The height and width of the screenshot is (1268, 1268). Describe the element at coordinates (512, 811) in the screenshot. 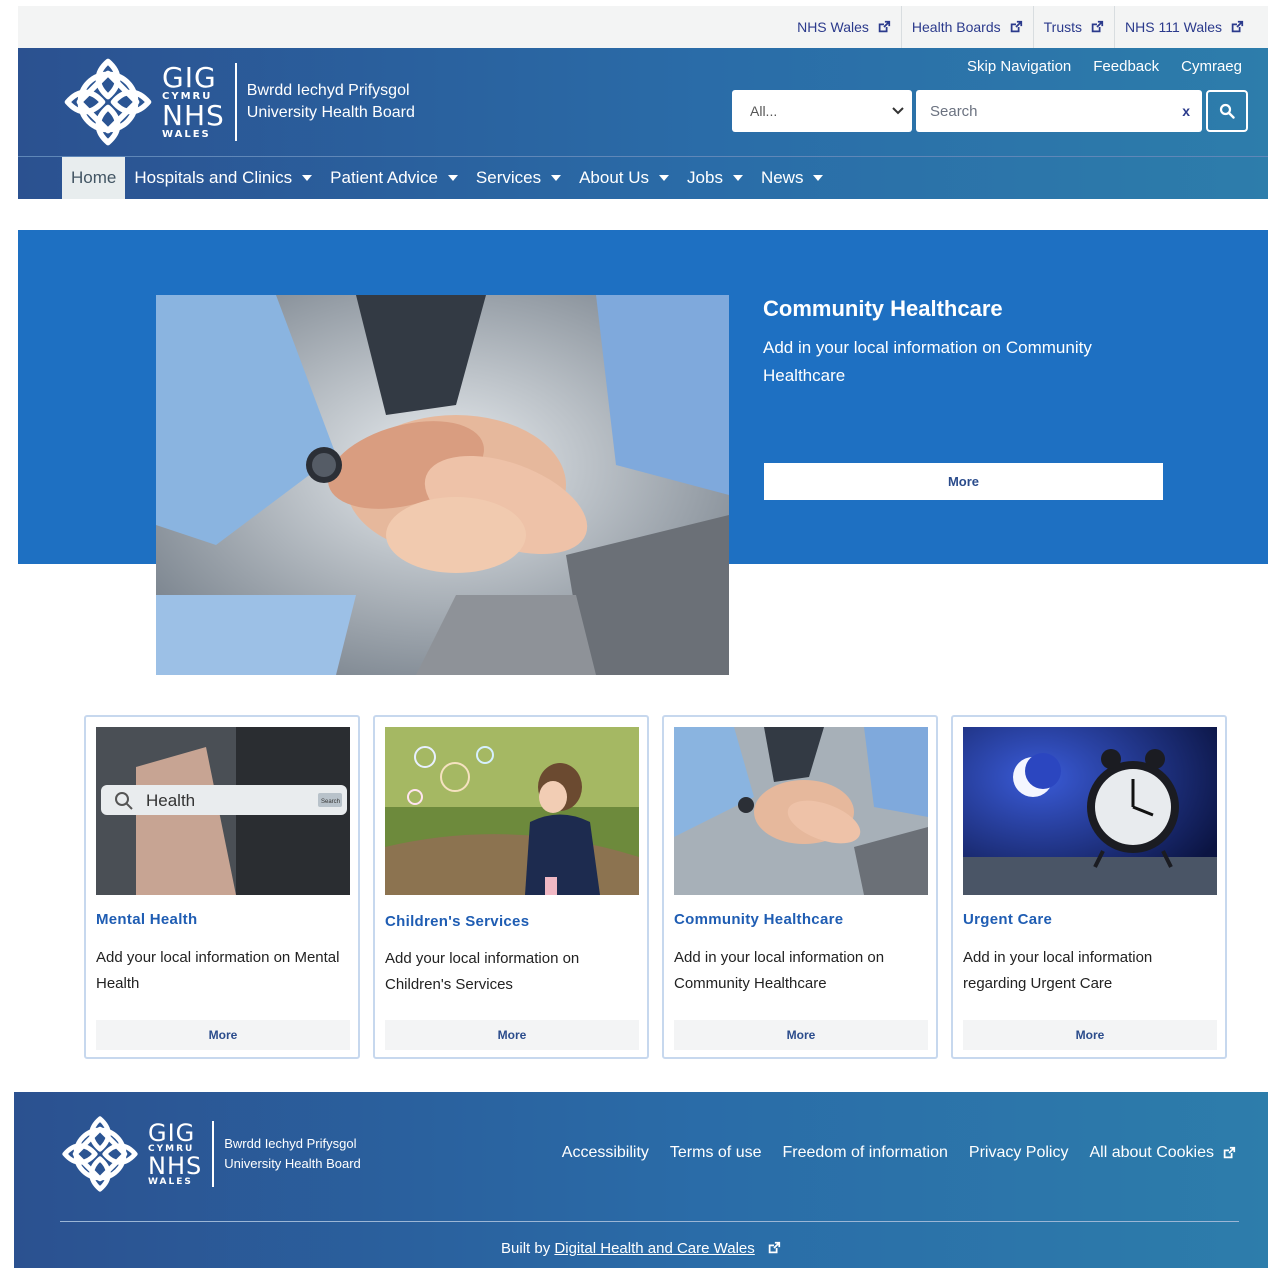

I see `card-image-child-bubbles` at that location.